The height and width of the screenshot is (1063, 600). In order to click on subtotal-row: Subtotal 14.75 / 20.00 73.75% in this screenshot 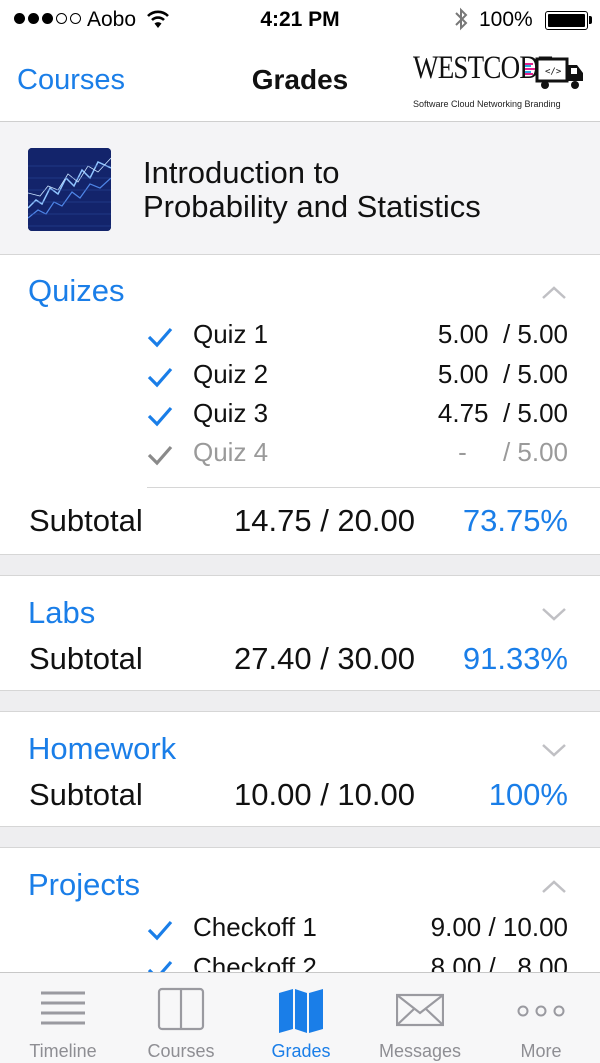, I will do `click(298, 520)`.